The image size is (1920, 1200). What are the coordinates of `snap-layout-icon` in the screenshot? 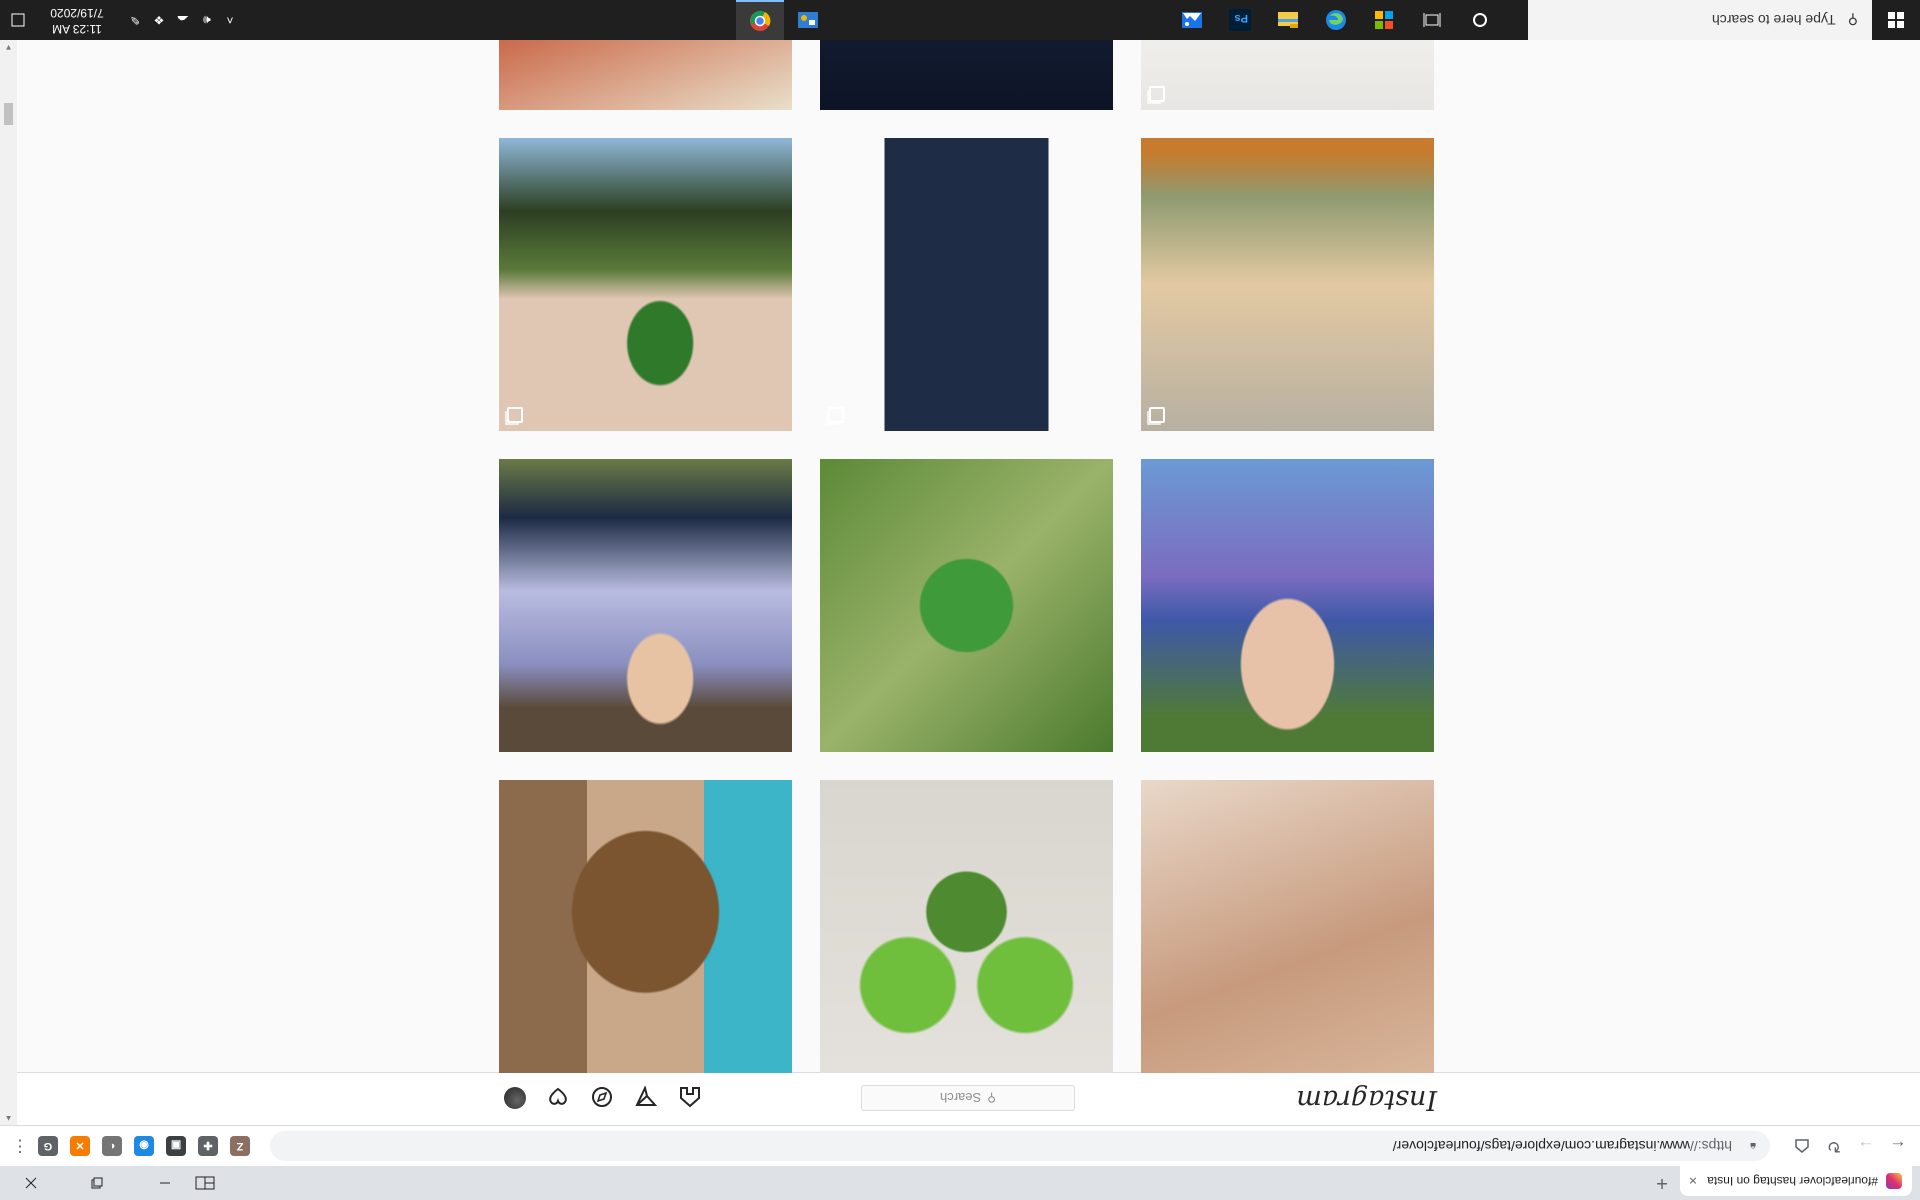 It's located at (205, 1183).